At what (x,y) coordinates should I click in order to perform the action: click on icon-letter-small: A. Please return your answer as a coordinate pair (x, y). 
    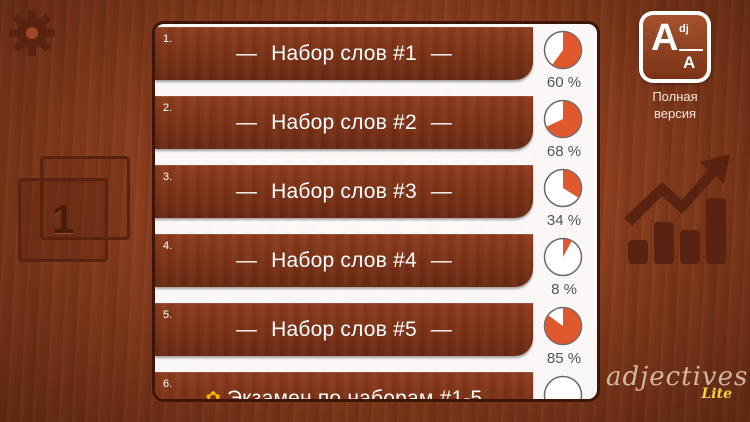
    Looking at the image, I should click on (689, 62).